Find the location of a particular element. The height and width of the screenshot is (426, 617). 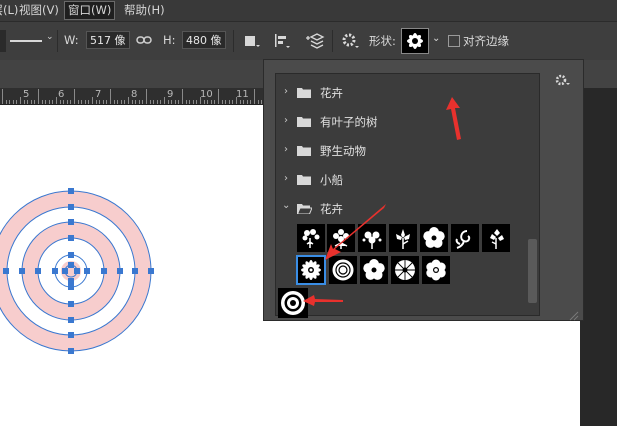

arrow-to-target-icon is located at coordinates (323, 300).